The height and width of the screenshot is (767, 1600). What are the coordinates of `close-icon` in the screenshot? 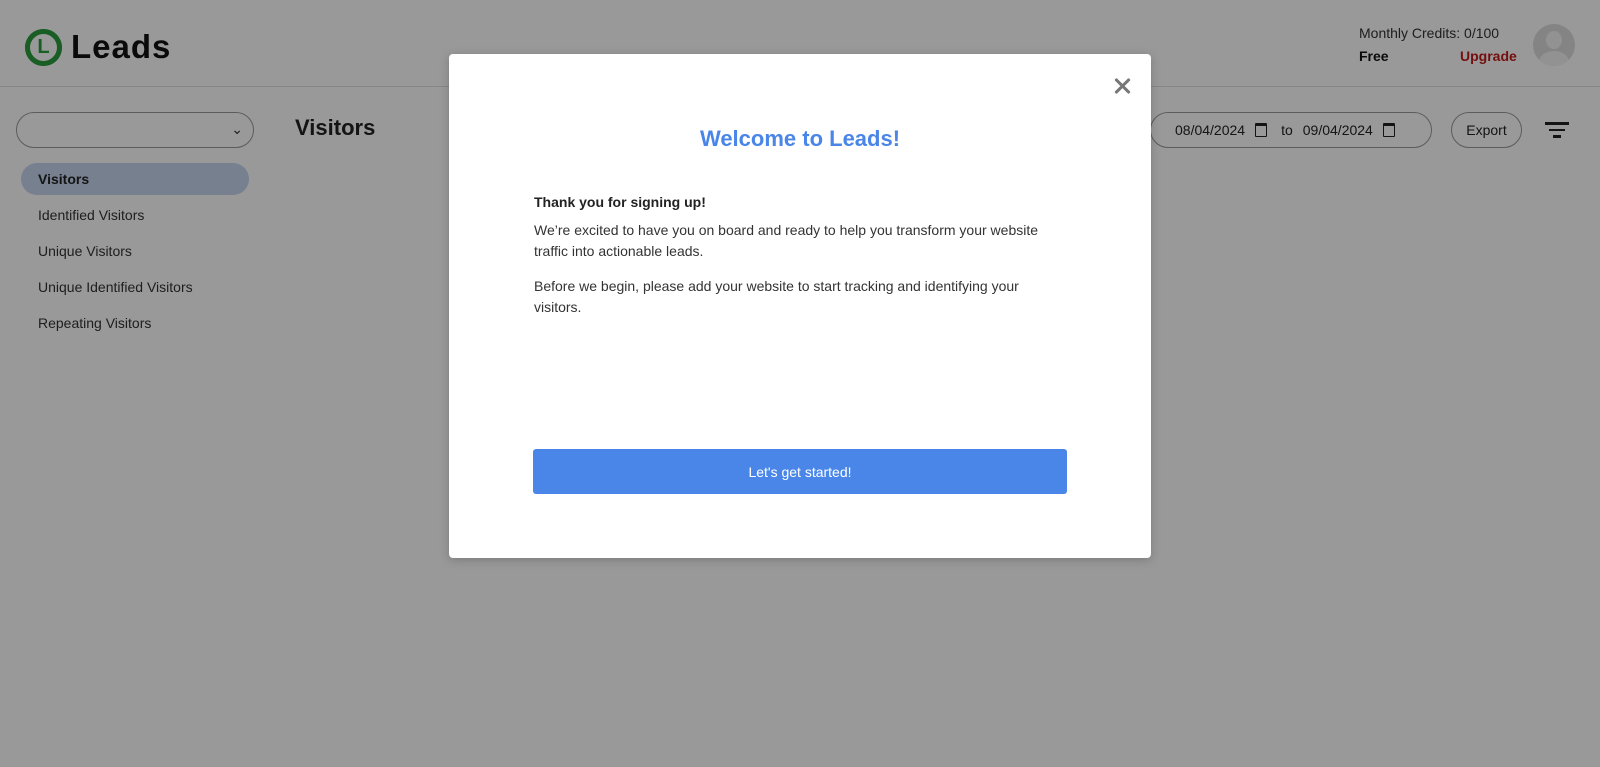 It's located at (1122, 86).